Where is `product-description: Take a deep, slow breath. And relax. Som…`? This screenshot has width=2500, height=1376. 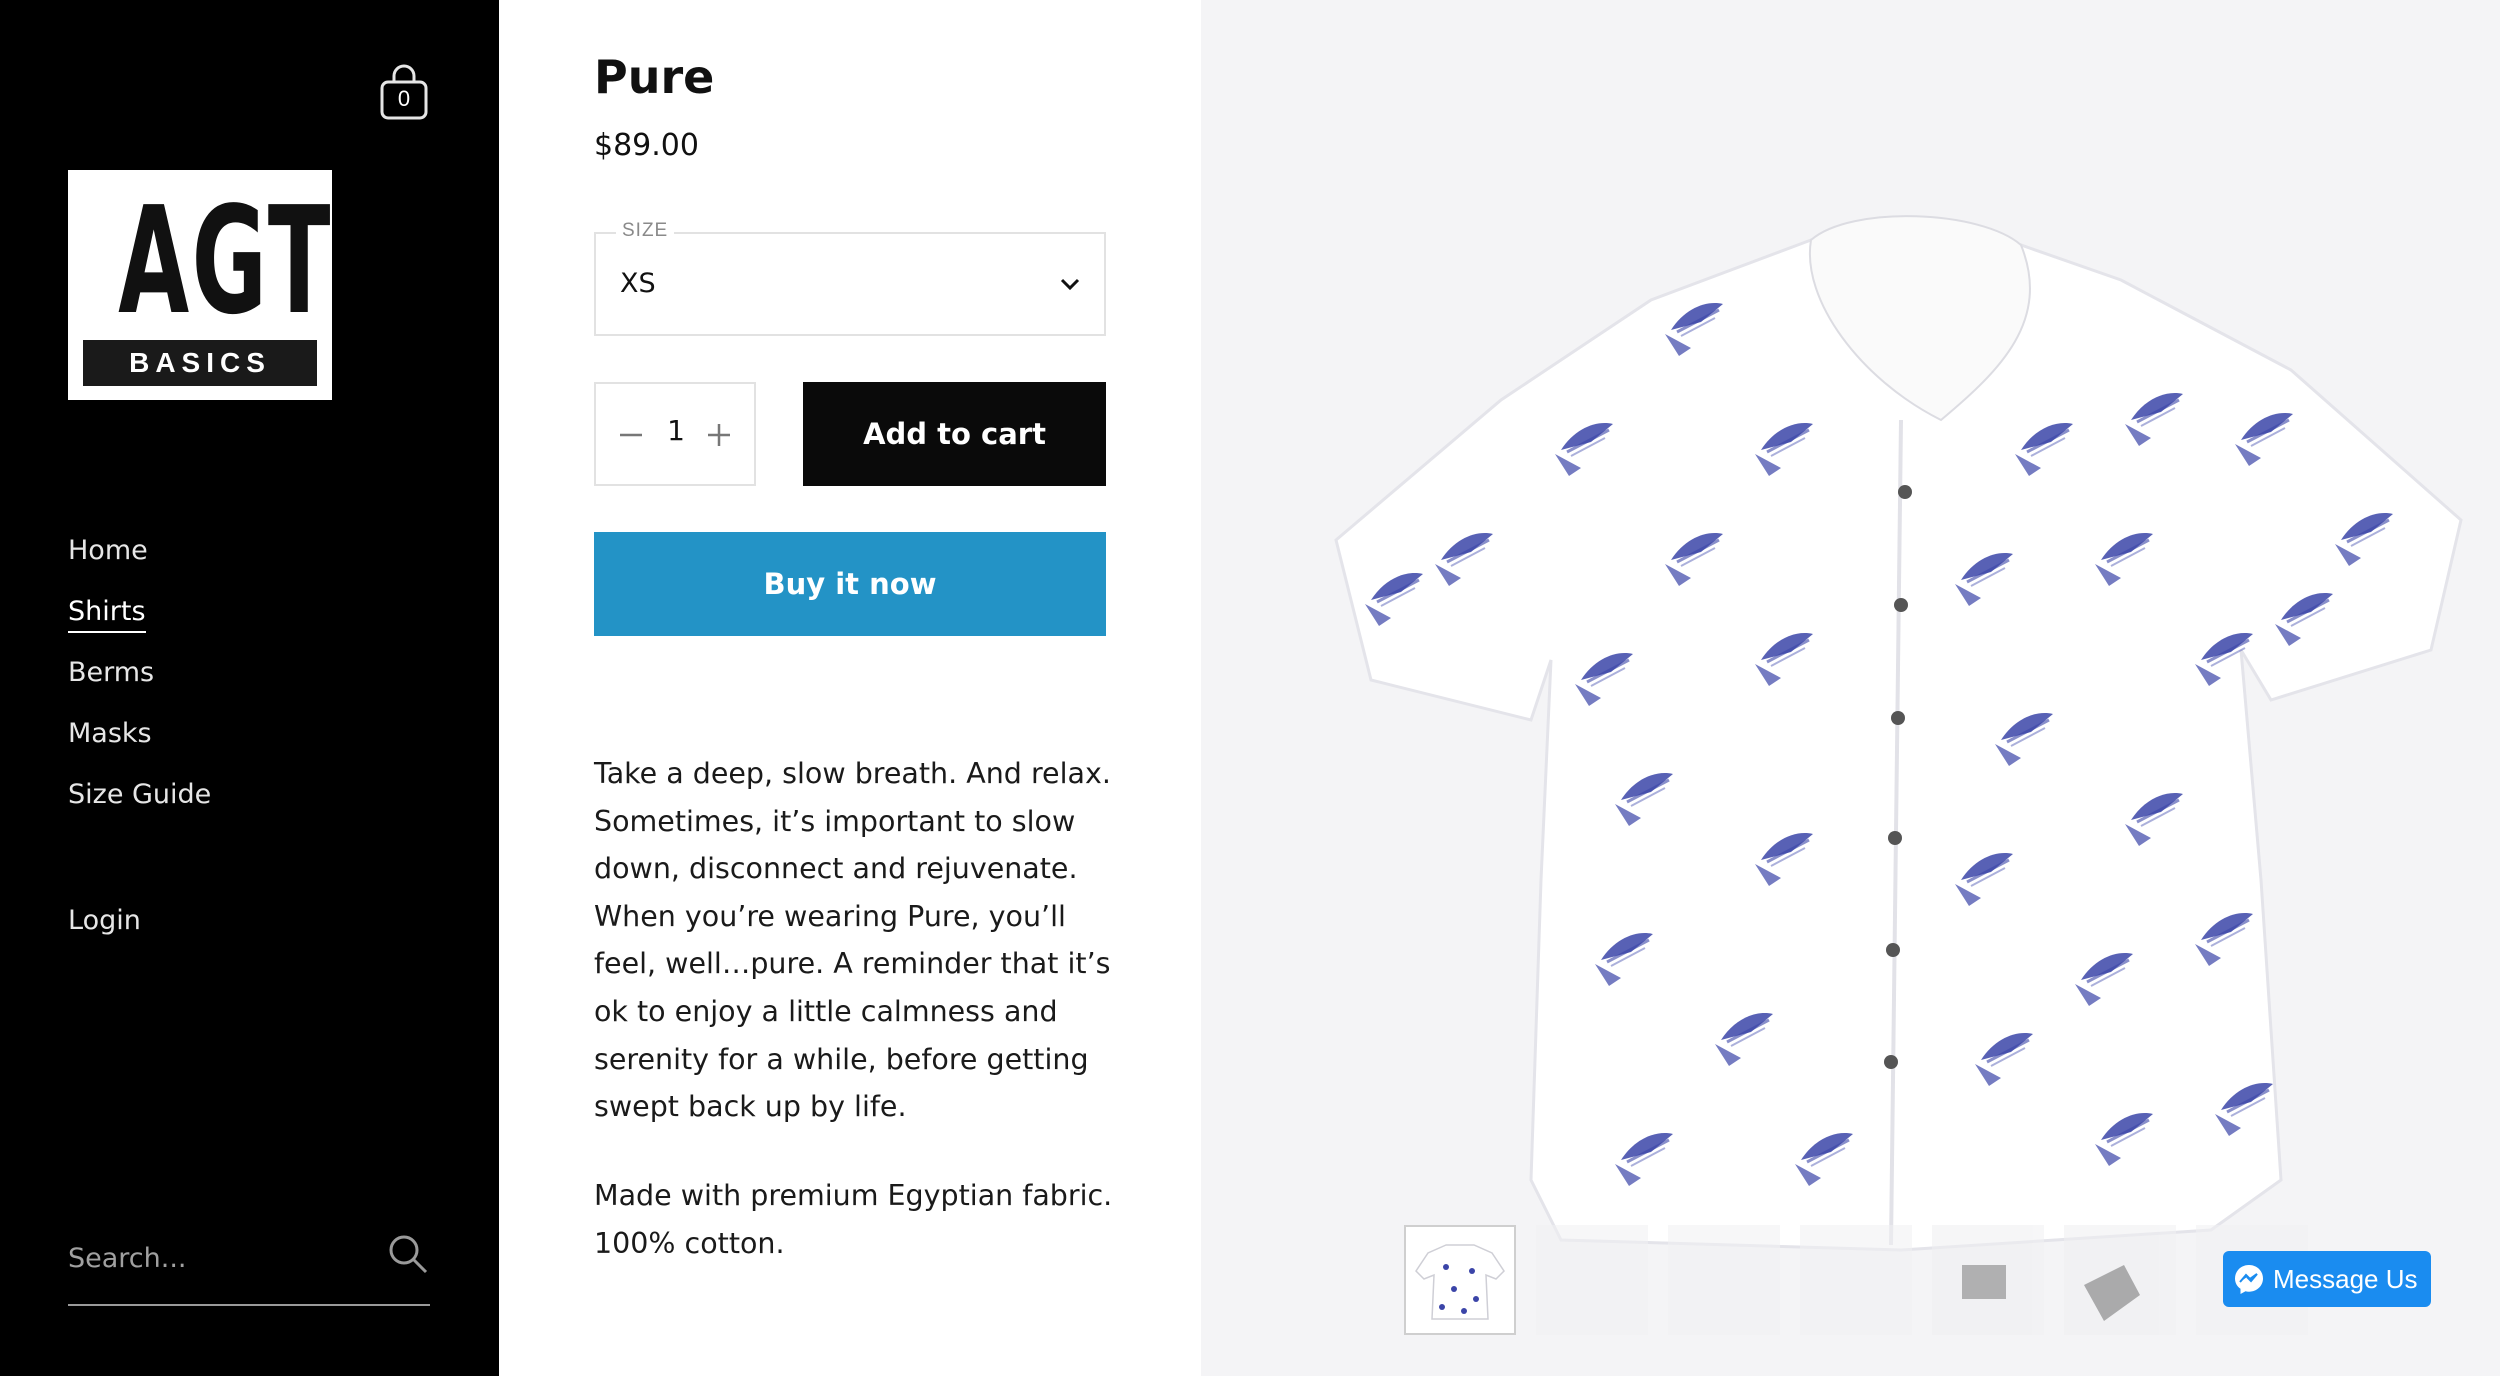
product-description: Take a deep, slow breath. And relax. Som… is located at coordinates (852, 940).